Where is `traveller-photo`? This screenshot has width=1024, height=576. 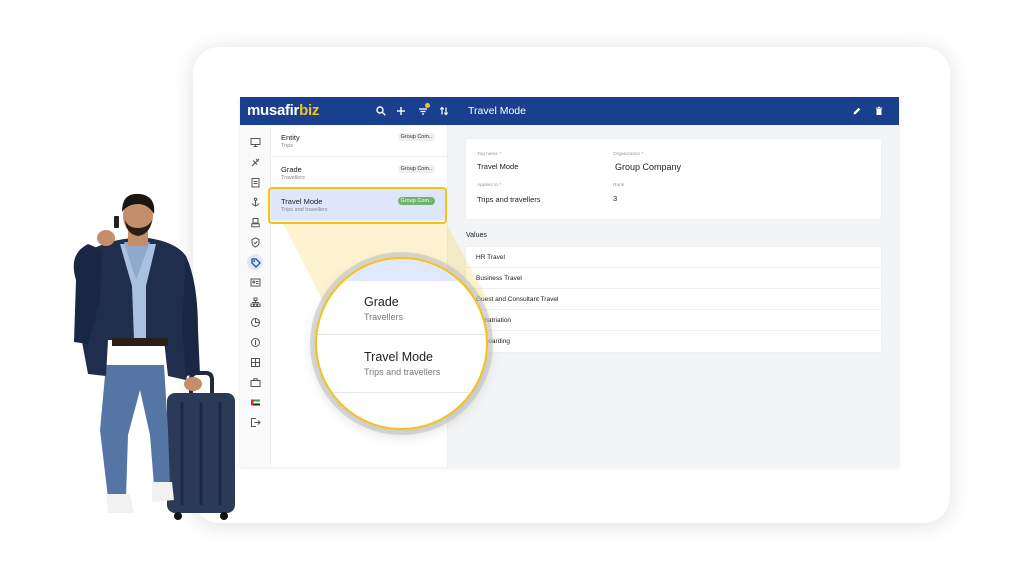
traveller-photo is located at coordinates (154, 356).